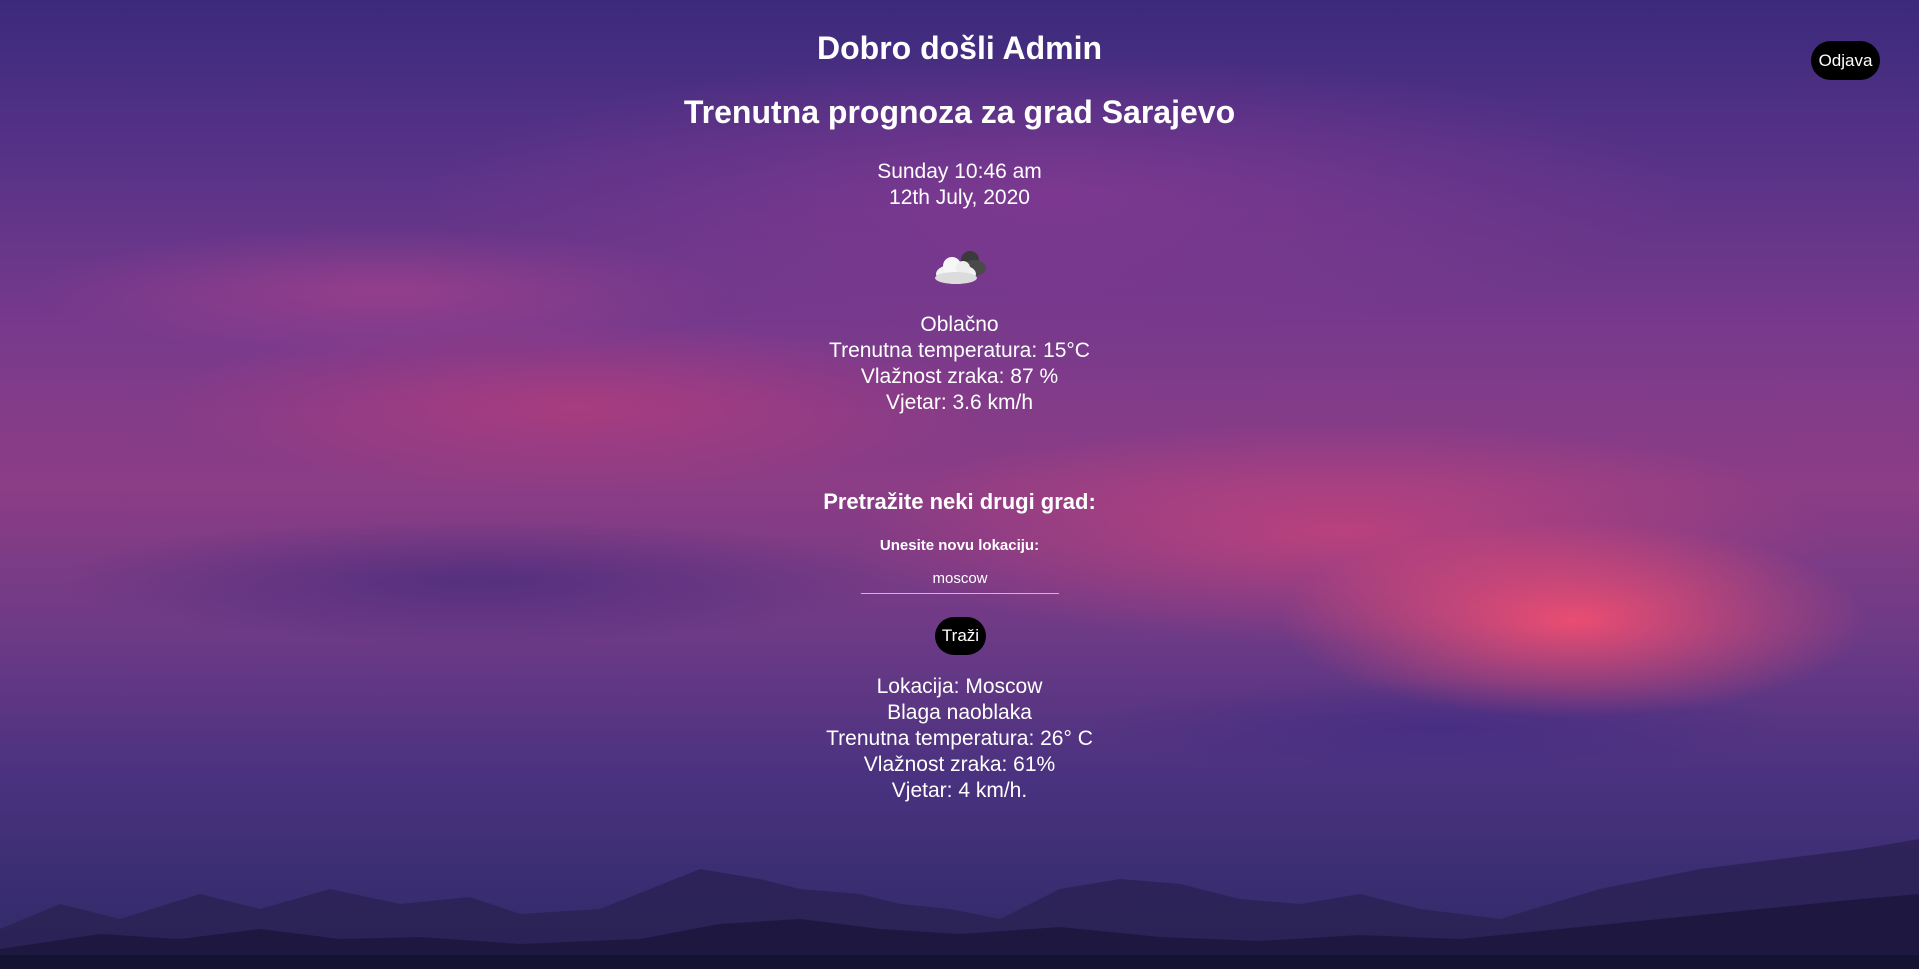  What do you see at coordinates (959, 501) in the screenshot?
I see `search-heading: Pretražite neki drugi grad:` at bounding box center [959, 501].